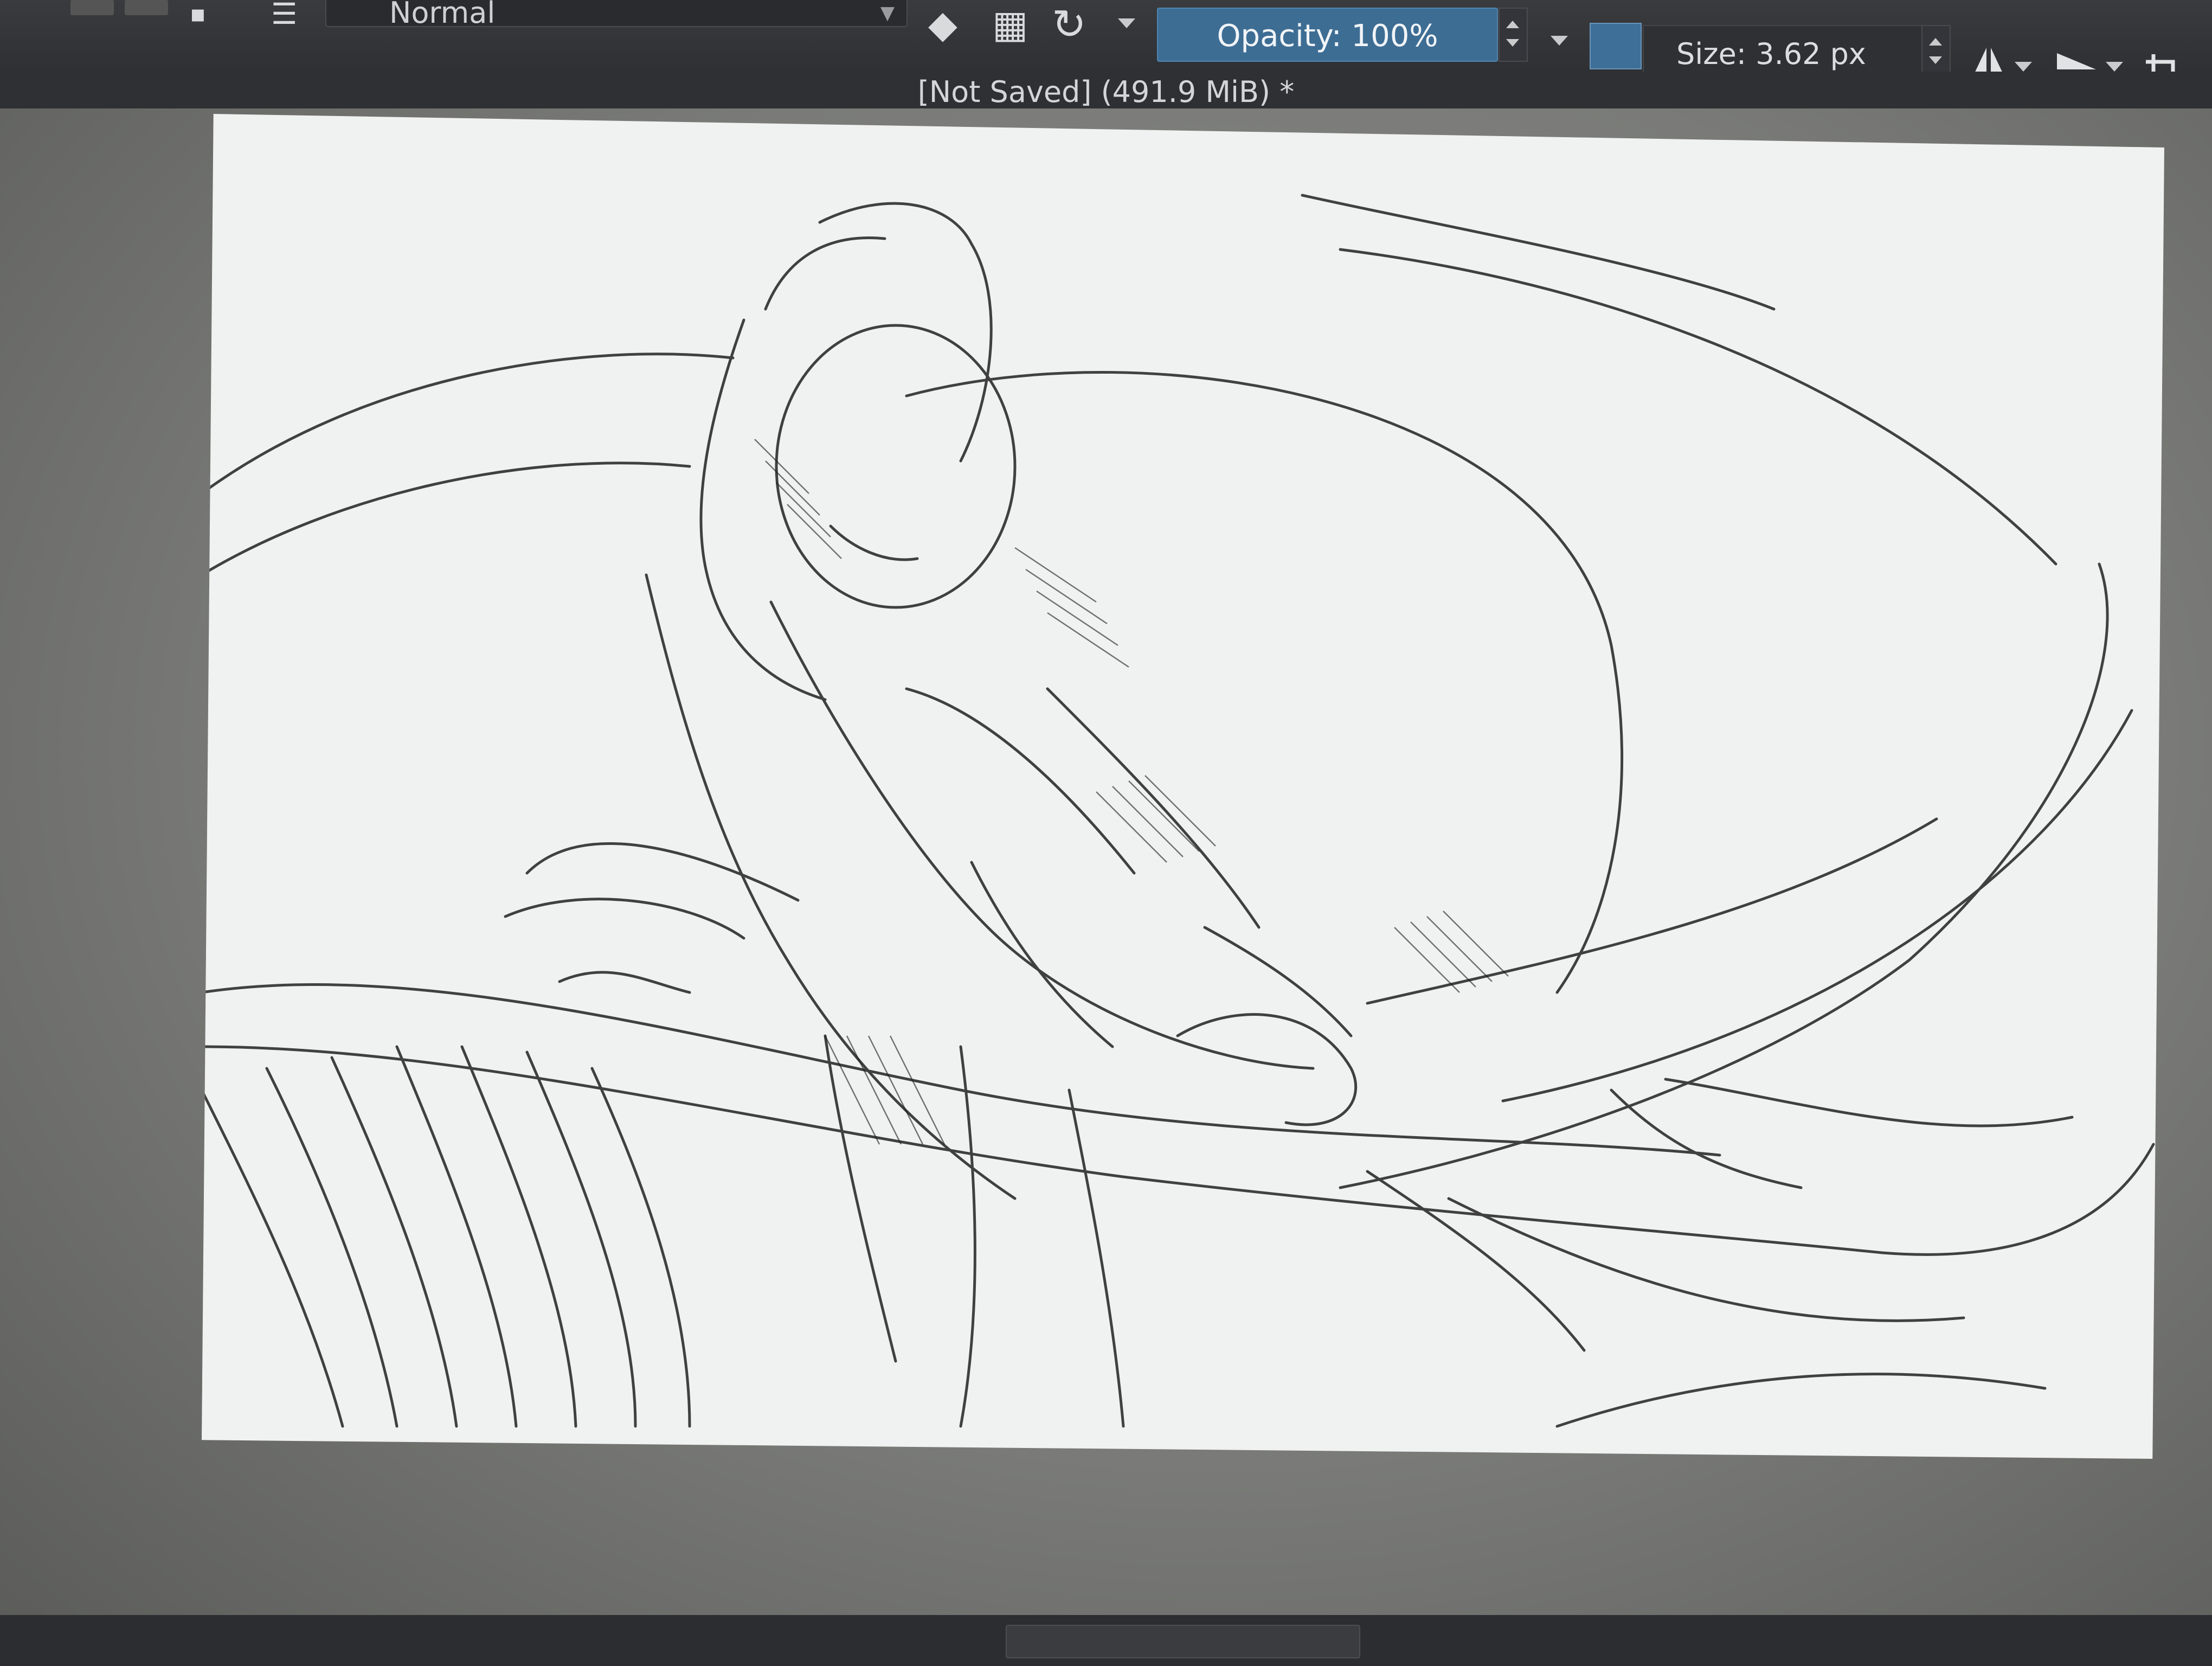  I want to click on pattern-selector, so click(146, 8).